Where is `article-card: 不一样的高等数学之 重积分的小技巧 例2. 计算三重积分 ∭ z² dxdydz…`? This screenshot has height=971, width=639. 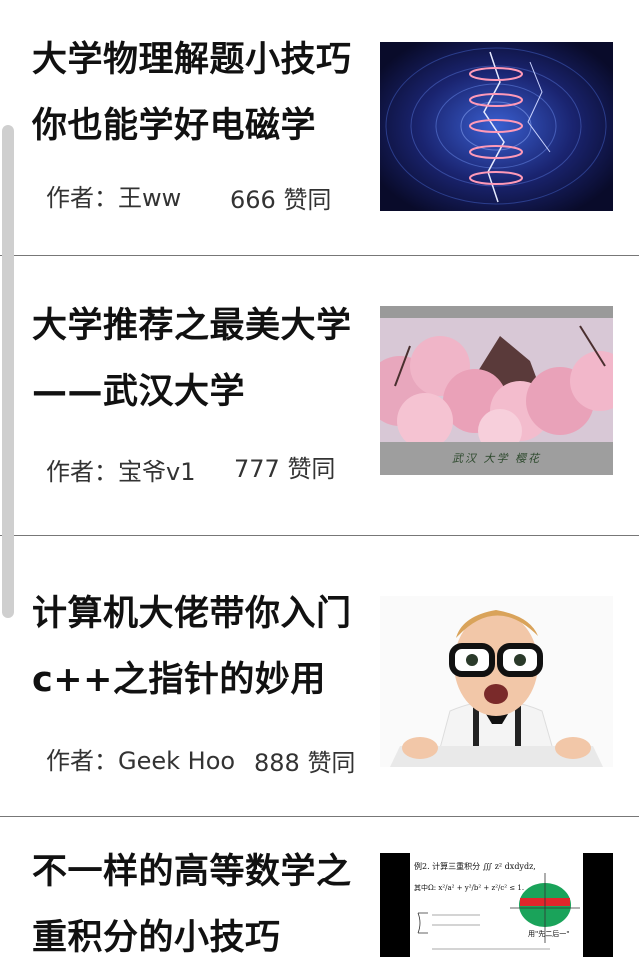 article-card: 不一样的高等数学之 重积分的小技巧 例2. 计算三重积分 ∭ z² dxdydz… is located at coordinates (319, 887).